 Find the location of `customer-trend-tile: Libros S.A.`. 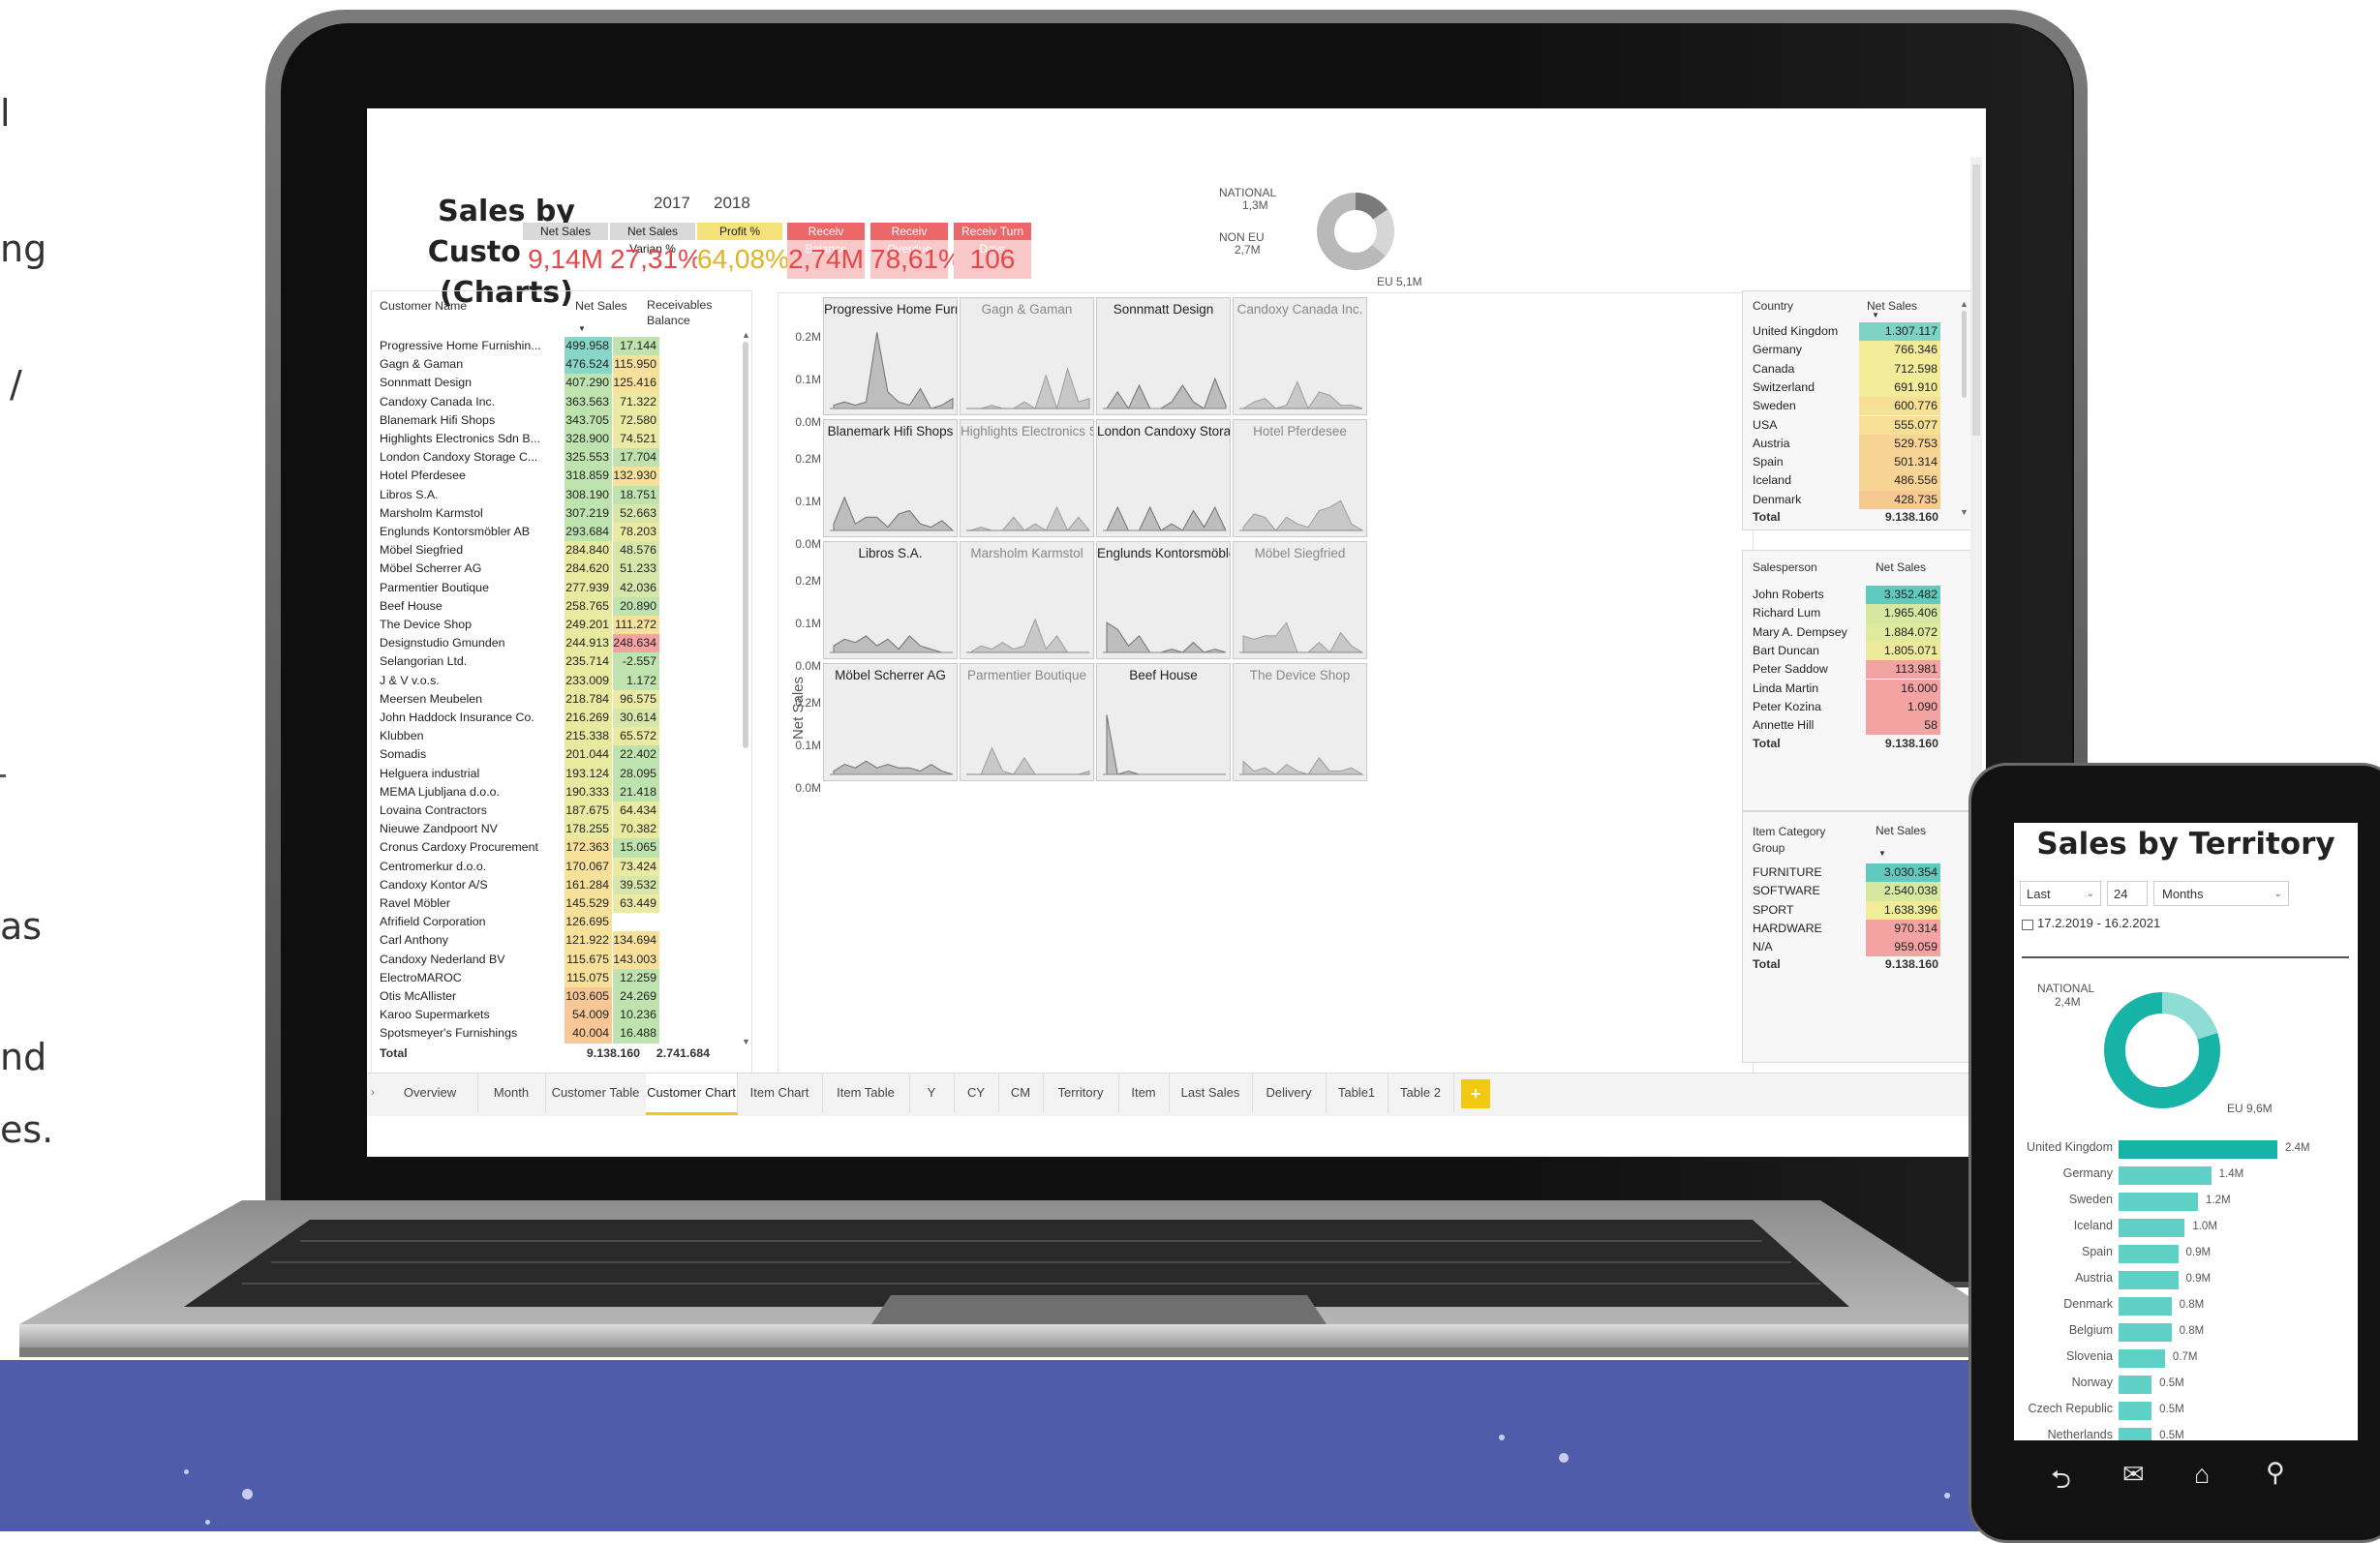

customer-trend-tile: Libros S.A. is located at coordinates (891, 600).